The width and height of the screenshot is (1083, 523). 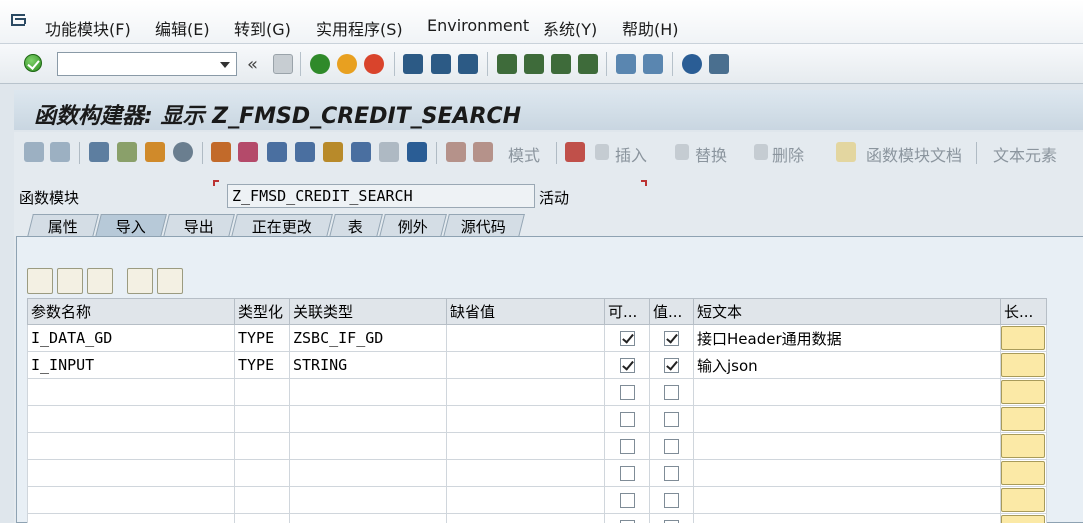 I want to click on menu-goto: 转到(G), so click(x=262, y=28).